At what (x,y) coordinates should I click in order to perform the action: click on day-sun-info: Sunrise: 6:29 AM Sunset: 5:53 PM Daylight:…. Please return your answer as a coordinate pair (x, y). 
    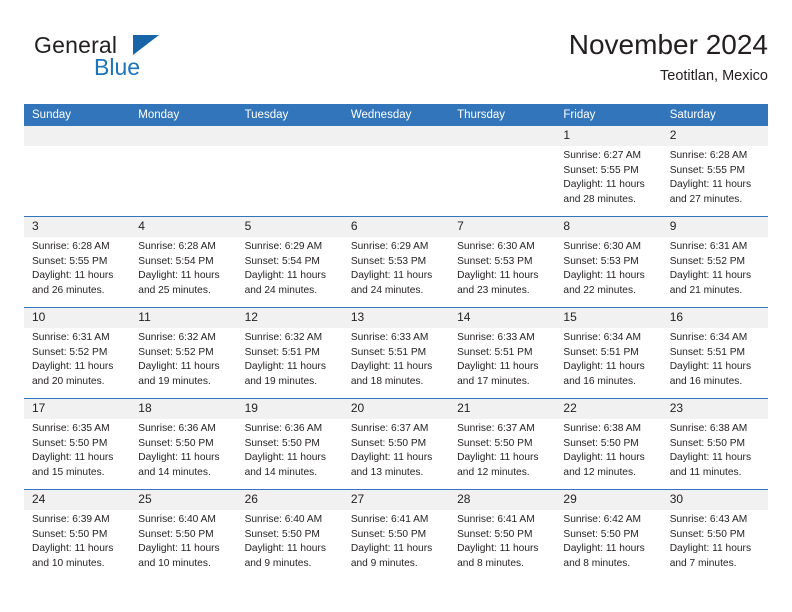
    Looking at the image, I should click on (396, 267).